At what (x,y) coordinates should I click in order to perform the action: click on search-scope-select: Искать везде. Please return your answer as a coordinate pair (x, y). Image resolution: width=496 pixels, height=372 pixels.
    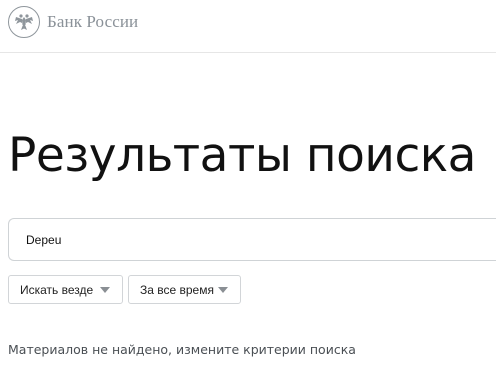
    Looking at the image, I should click on (65, 289).